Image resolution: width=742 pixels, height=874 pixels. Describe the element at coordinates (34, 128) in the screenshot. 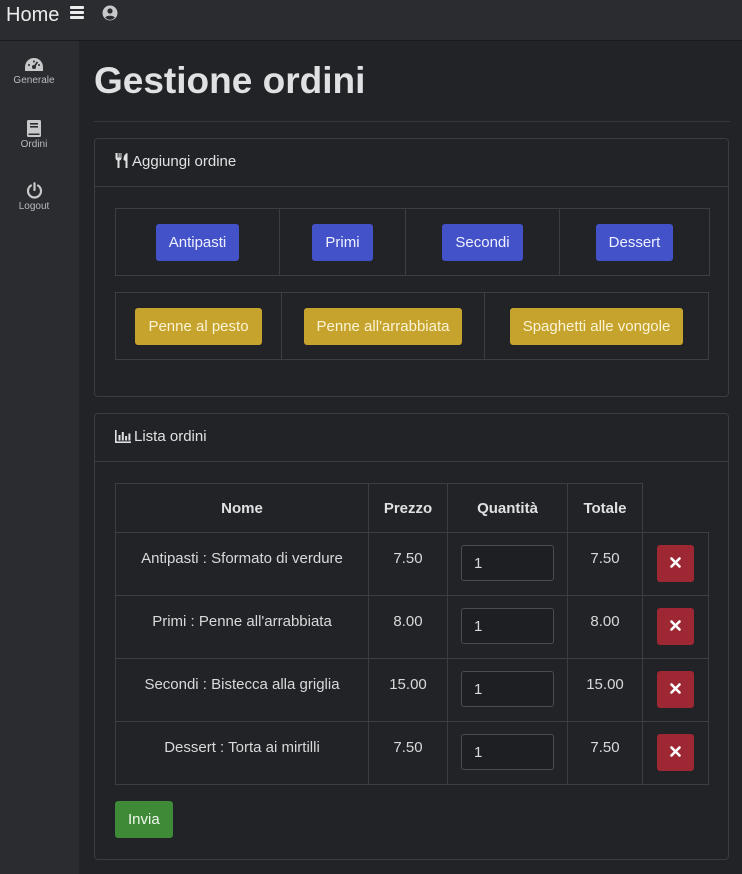

I see `book-icon` at that location.